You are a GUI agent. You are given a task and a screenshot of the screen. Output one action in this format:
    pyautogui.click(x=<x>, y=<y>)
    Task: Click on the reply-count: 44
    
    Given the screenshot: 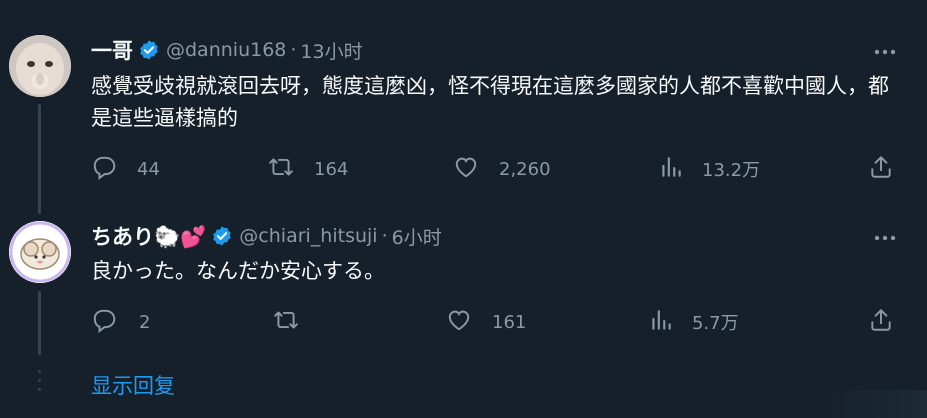 What is the action you would take?
    pyautogui.click(x=148, y=169)
    